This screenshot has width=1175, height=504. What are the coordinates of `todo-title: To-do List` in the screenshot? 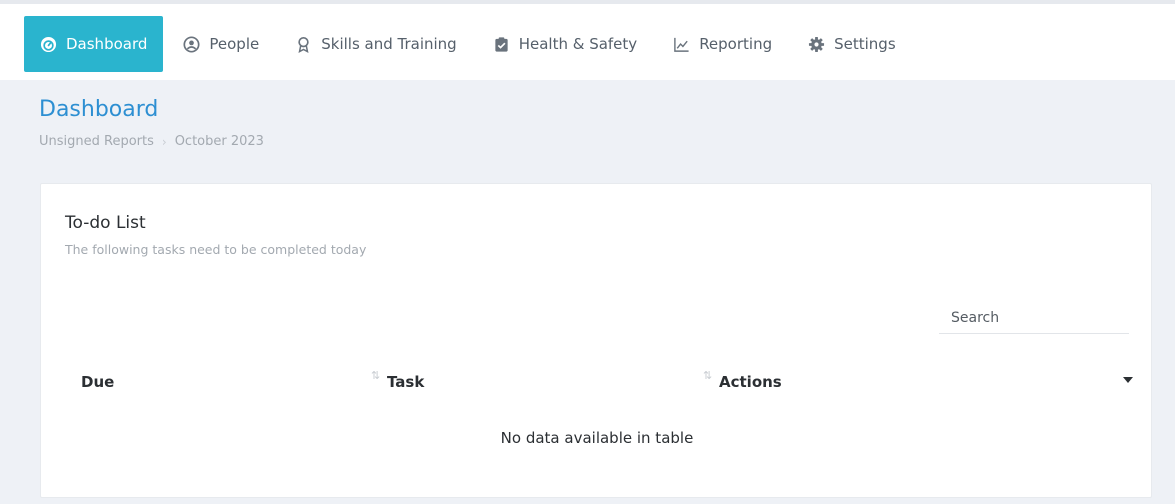 It's located at (105, 223).